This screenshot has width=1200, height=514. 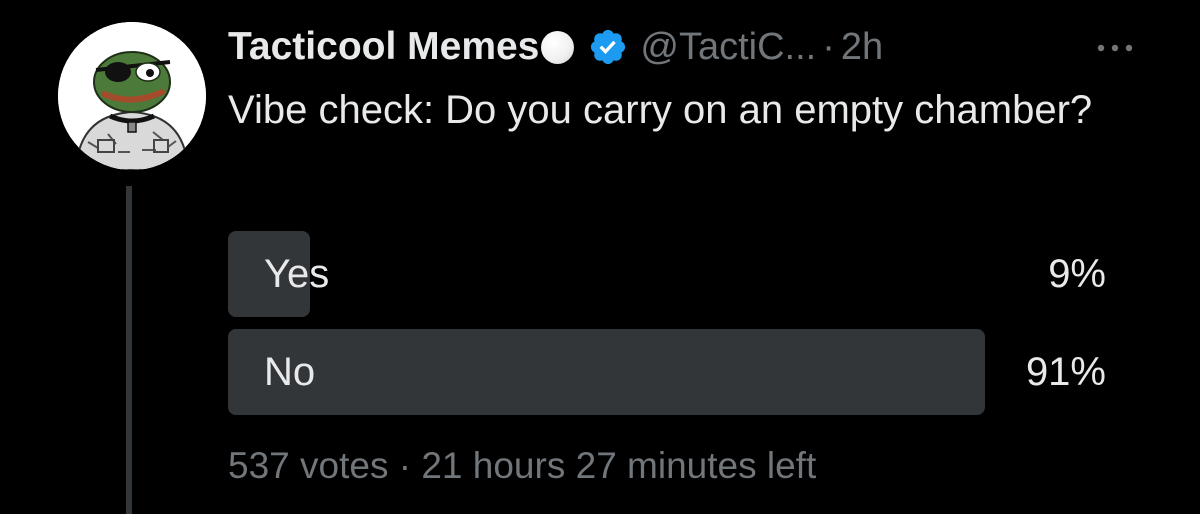 What do you see at coordinates (862, 47) in the screenshot?
I see `tweet-timestamp: 2h` at bounding box center [862, 47].